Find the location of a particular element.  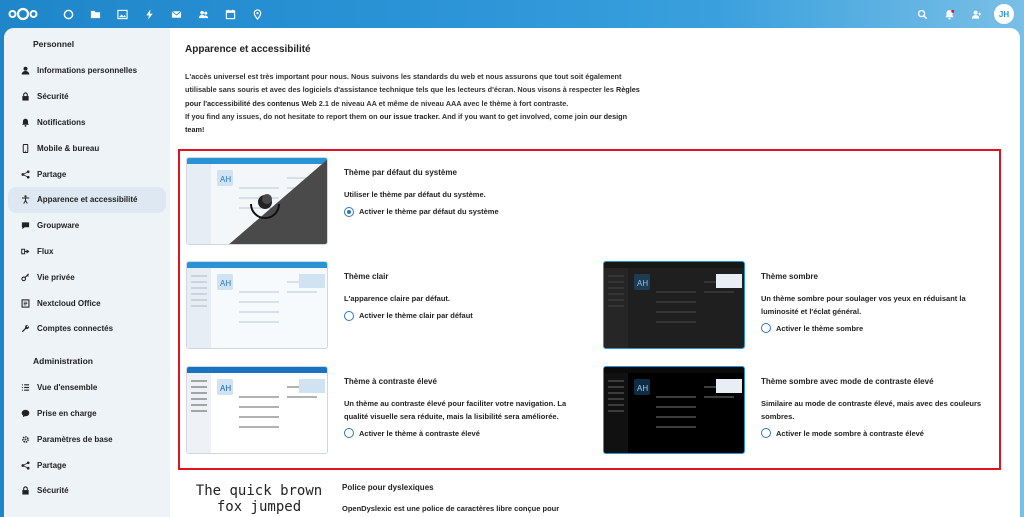

dyslexic-font-title: Police pour dyslexiques is located at coordinates (388, 487).